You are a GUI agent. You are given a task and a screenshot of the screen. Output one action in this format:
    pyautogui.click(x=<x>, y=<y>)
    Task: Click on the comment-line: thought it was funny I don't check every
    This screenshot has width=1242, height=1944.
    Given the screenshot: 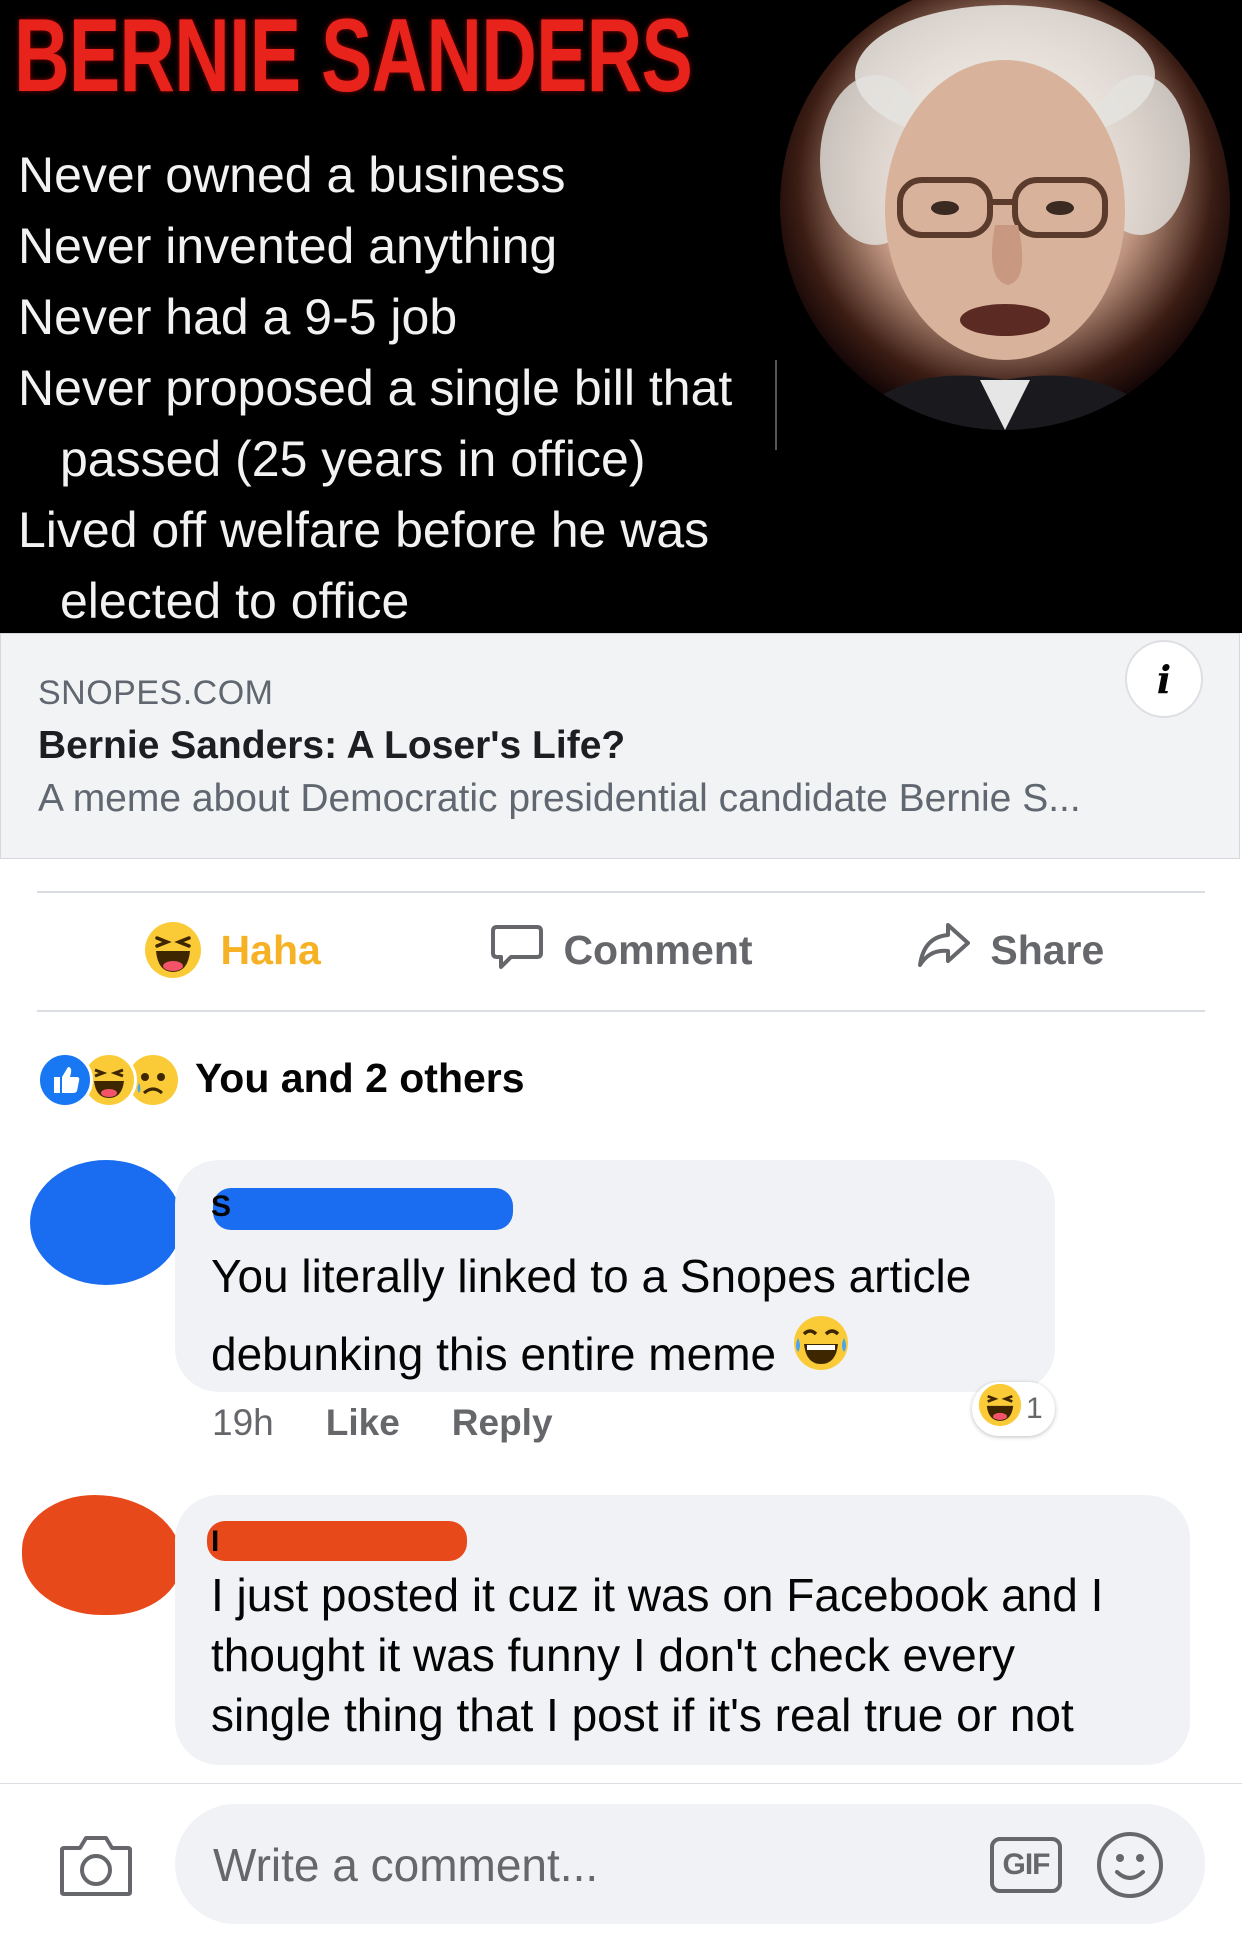 What is the action you would take?
    pyautogui.click(x=613, y=1655)
    